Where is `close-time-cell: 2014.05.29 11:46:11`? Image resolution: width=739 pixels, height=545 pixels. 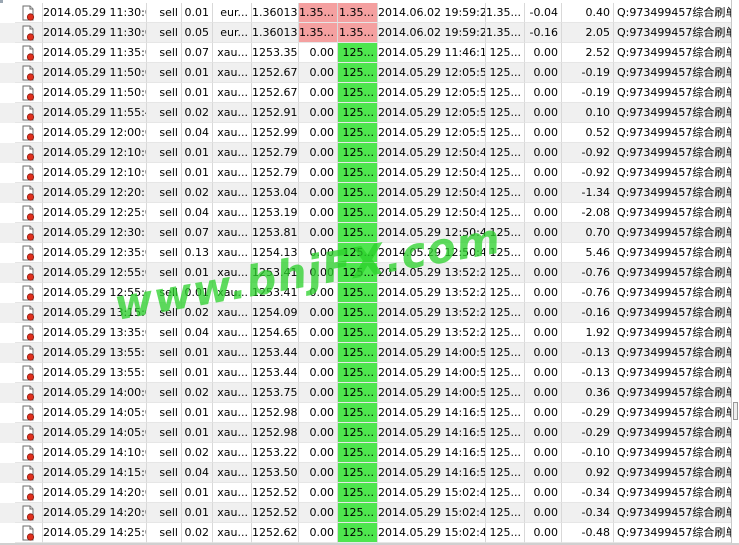 close-time-cell: 2014.05.29 11:46:11 is located at coordinates (432, 53).